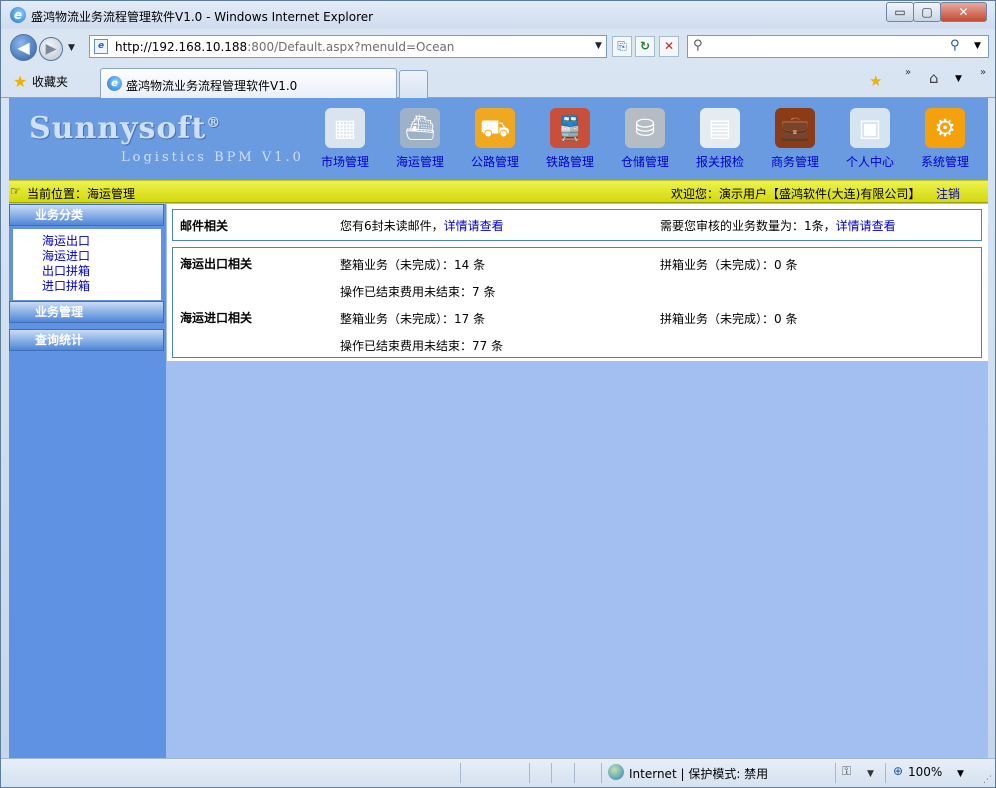 The image size is (996, 788). I want to click on ocean-import-title: 海运进口相关, so click(216, 318).